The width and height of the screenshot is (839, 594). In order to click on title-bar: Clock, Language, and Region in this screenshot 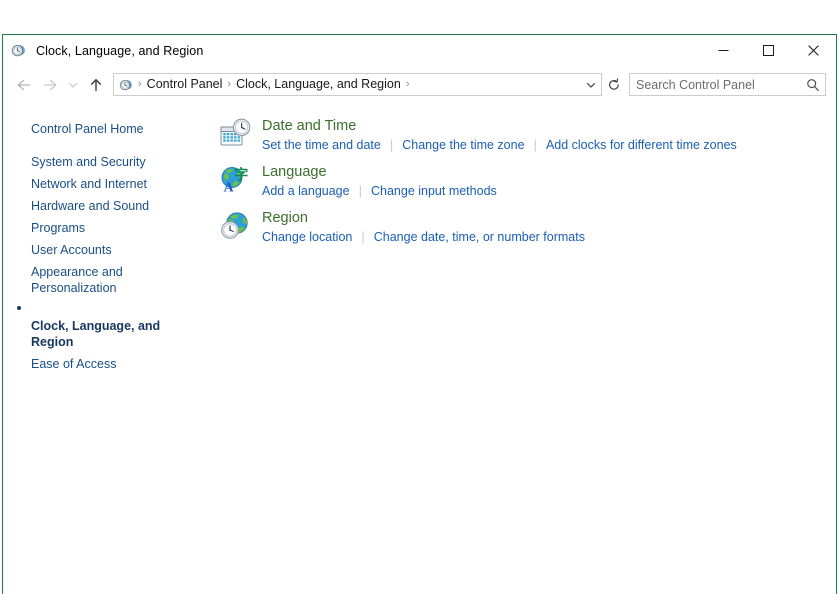, I will do `click(419, 50)`.